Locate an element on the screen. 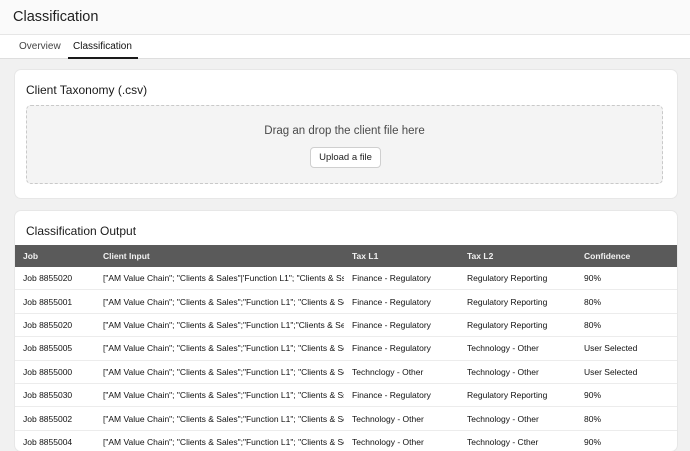  cell-job: Job 8855002 is located at coordinates (55, 418).